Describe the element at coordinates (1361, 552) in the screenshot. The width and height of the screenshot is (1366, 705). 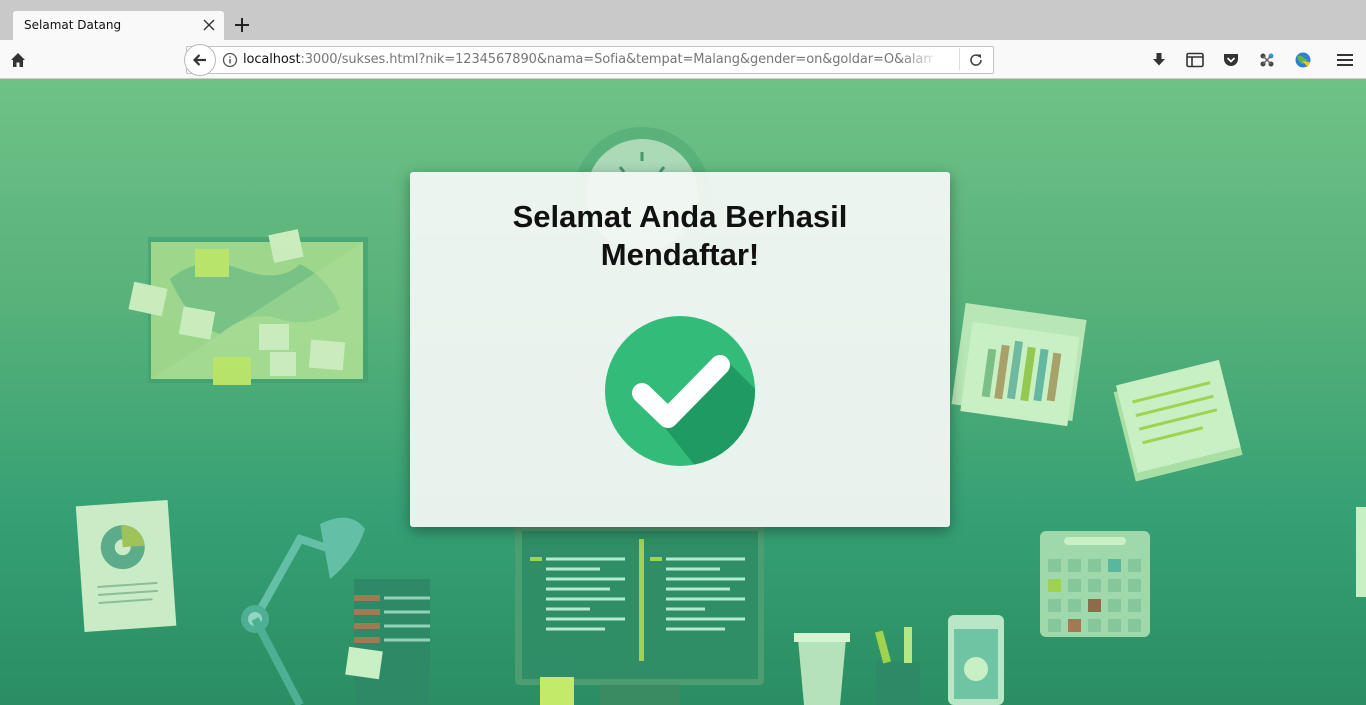
I see `paper-edge` at that location.